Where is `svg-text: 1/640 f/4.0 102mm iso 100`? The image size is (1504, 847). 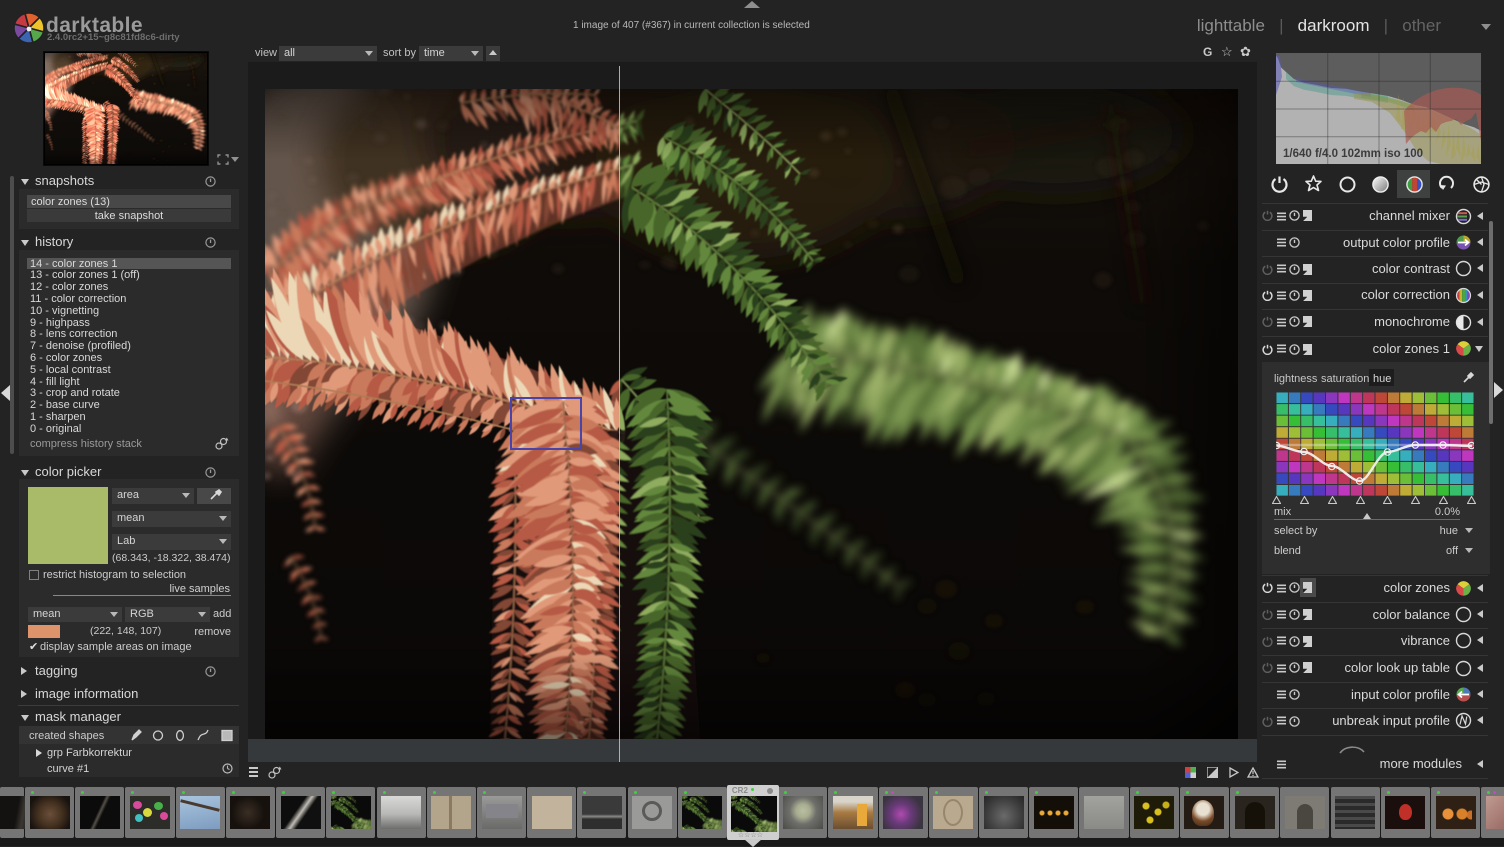 svg-text: 1/640 f/4.0 102mm iso 100 is located at coordinates (1353, 154).